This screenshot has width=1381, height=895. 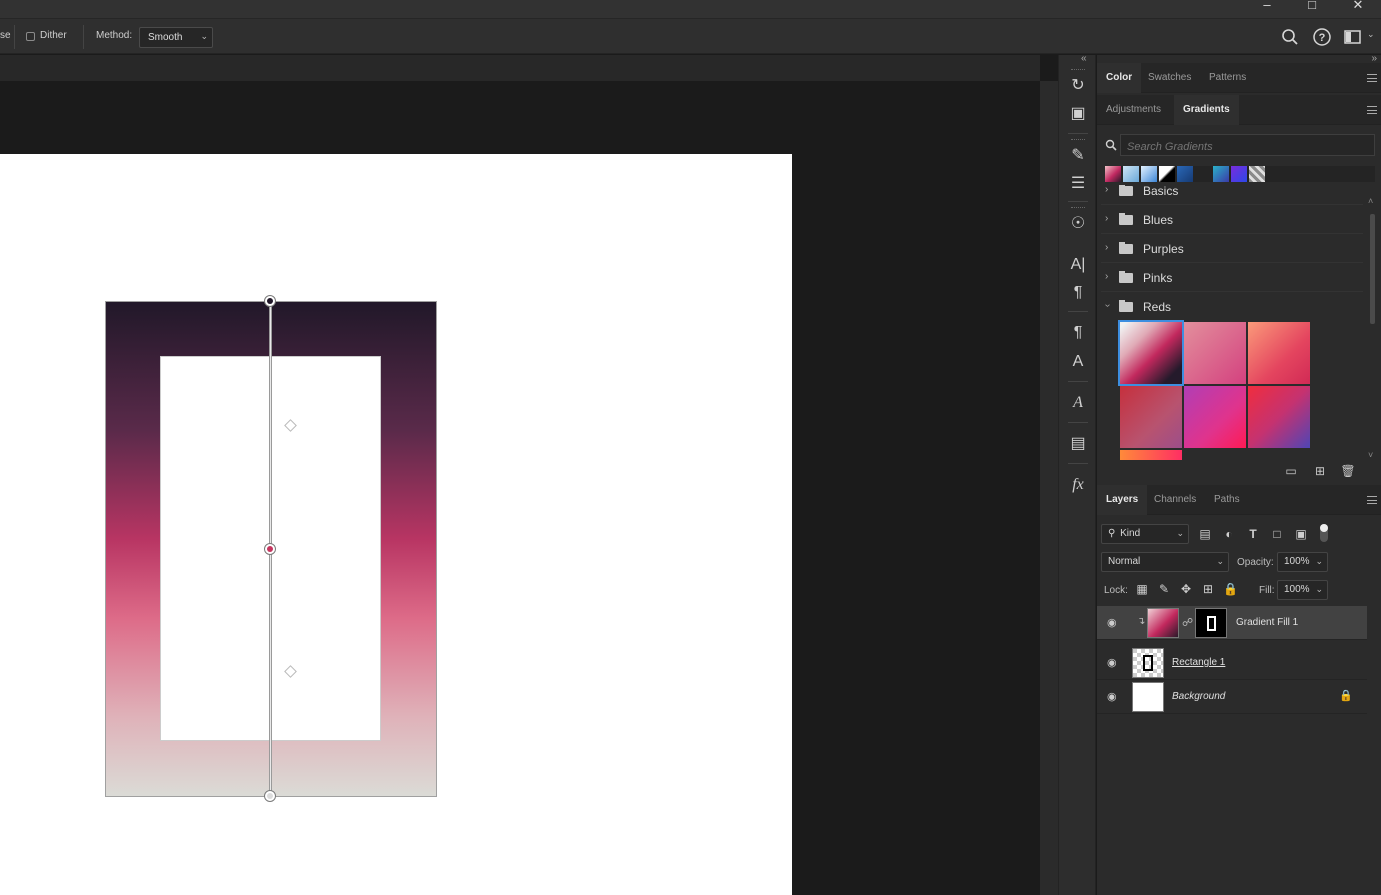 What do you see at coordinates (1078, 265) in the screenshot?
I see `character-icon: A|` at bounding box center [1078, 265].